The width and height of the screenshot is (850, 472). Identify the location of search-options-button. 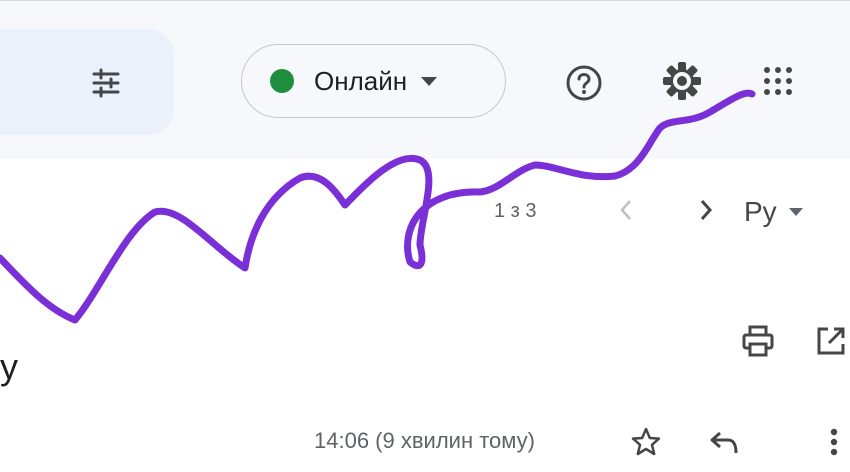
(106, 83).